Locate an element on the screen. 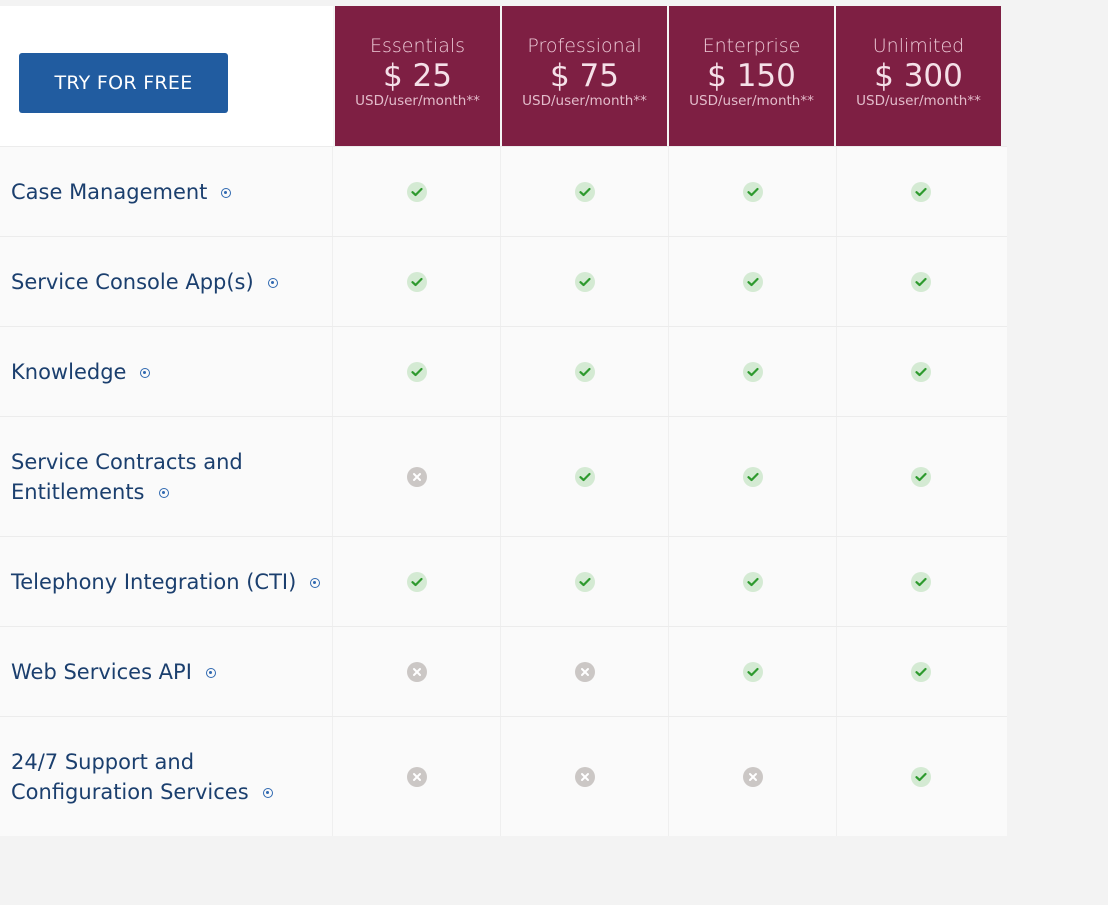 This screenshot has height=905, width=1108. feature-row: Web Services API is located at coordinates (503, 671).